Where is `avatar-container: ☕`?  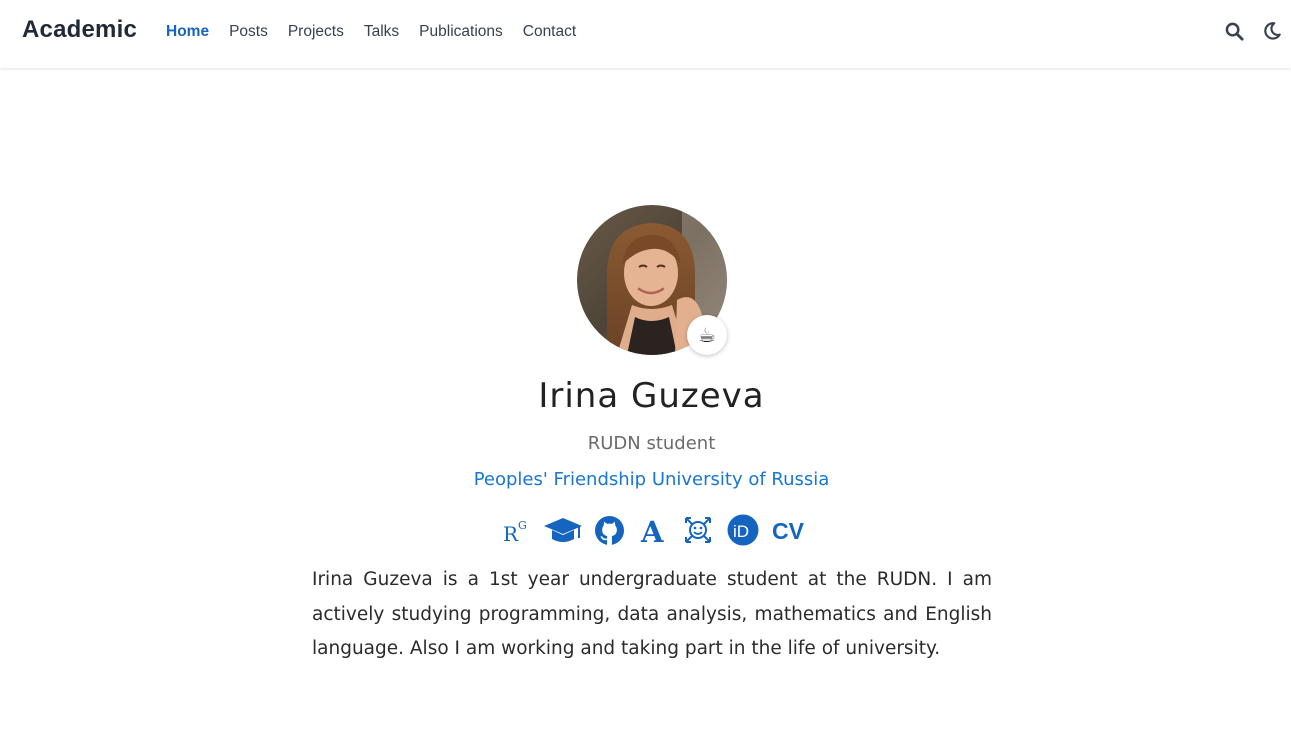
avatar-container: ☕ is located at coordinates (652, 280).